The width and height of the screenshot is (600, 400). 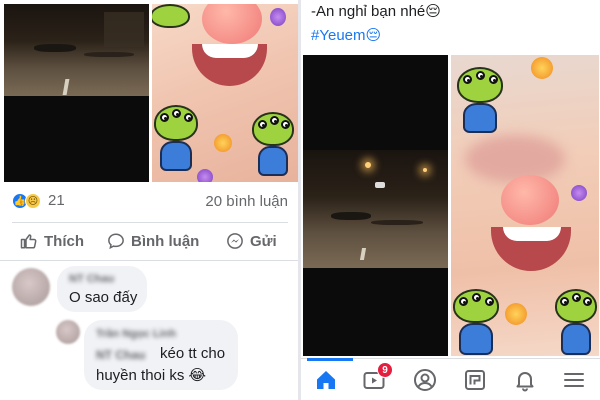 I want to click on bottom-navigation-bar, so click(x=450, y=379).